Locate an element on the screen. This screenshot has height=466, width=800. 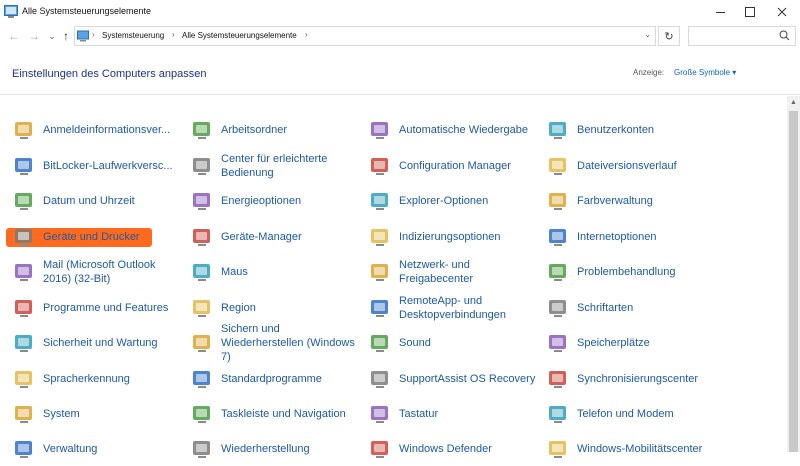
control-panel-item-label: Tastatur is located at coordinates (419, 414).